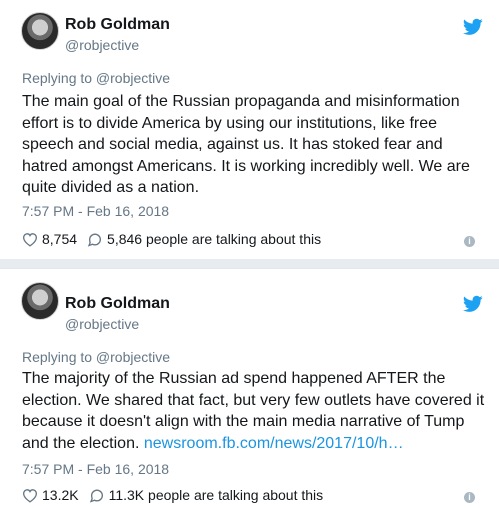 This screenshot has height=510, width=499. What do you see at coordinates (214, 239) in the screenshot?
I see `talking-about: 5,846 people are talking about this` at bounding box center [214, 239].